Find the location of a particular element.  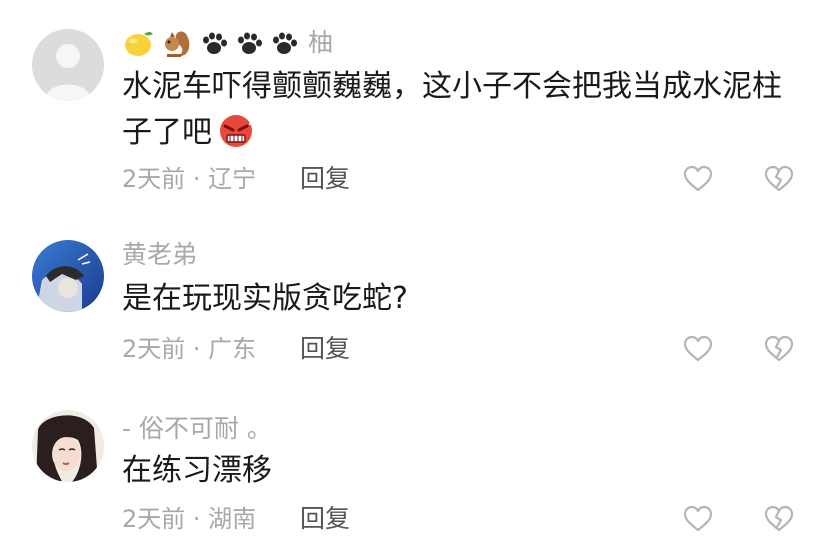

squirrel-icon is located at coordinates (177, 44).